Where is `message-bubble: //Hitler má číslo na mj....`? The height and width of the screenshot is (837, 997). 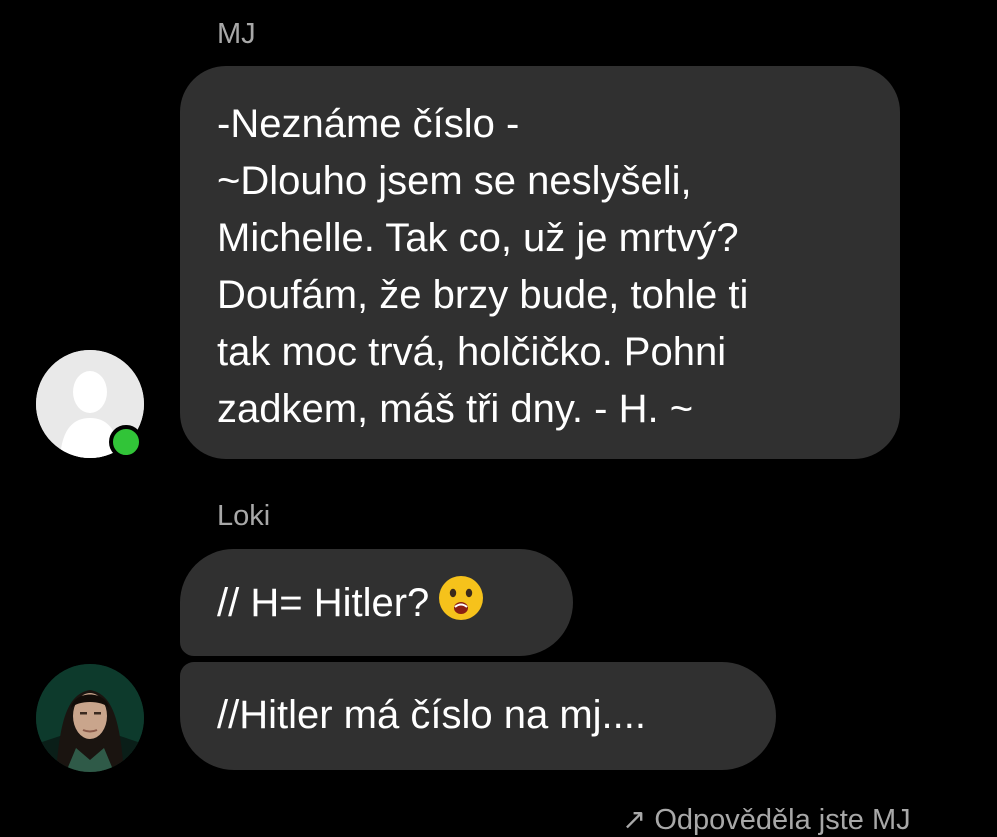 message-bubble: //Hitler má číslo na mj.... is located at coordinates (478, 716).